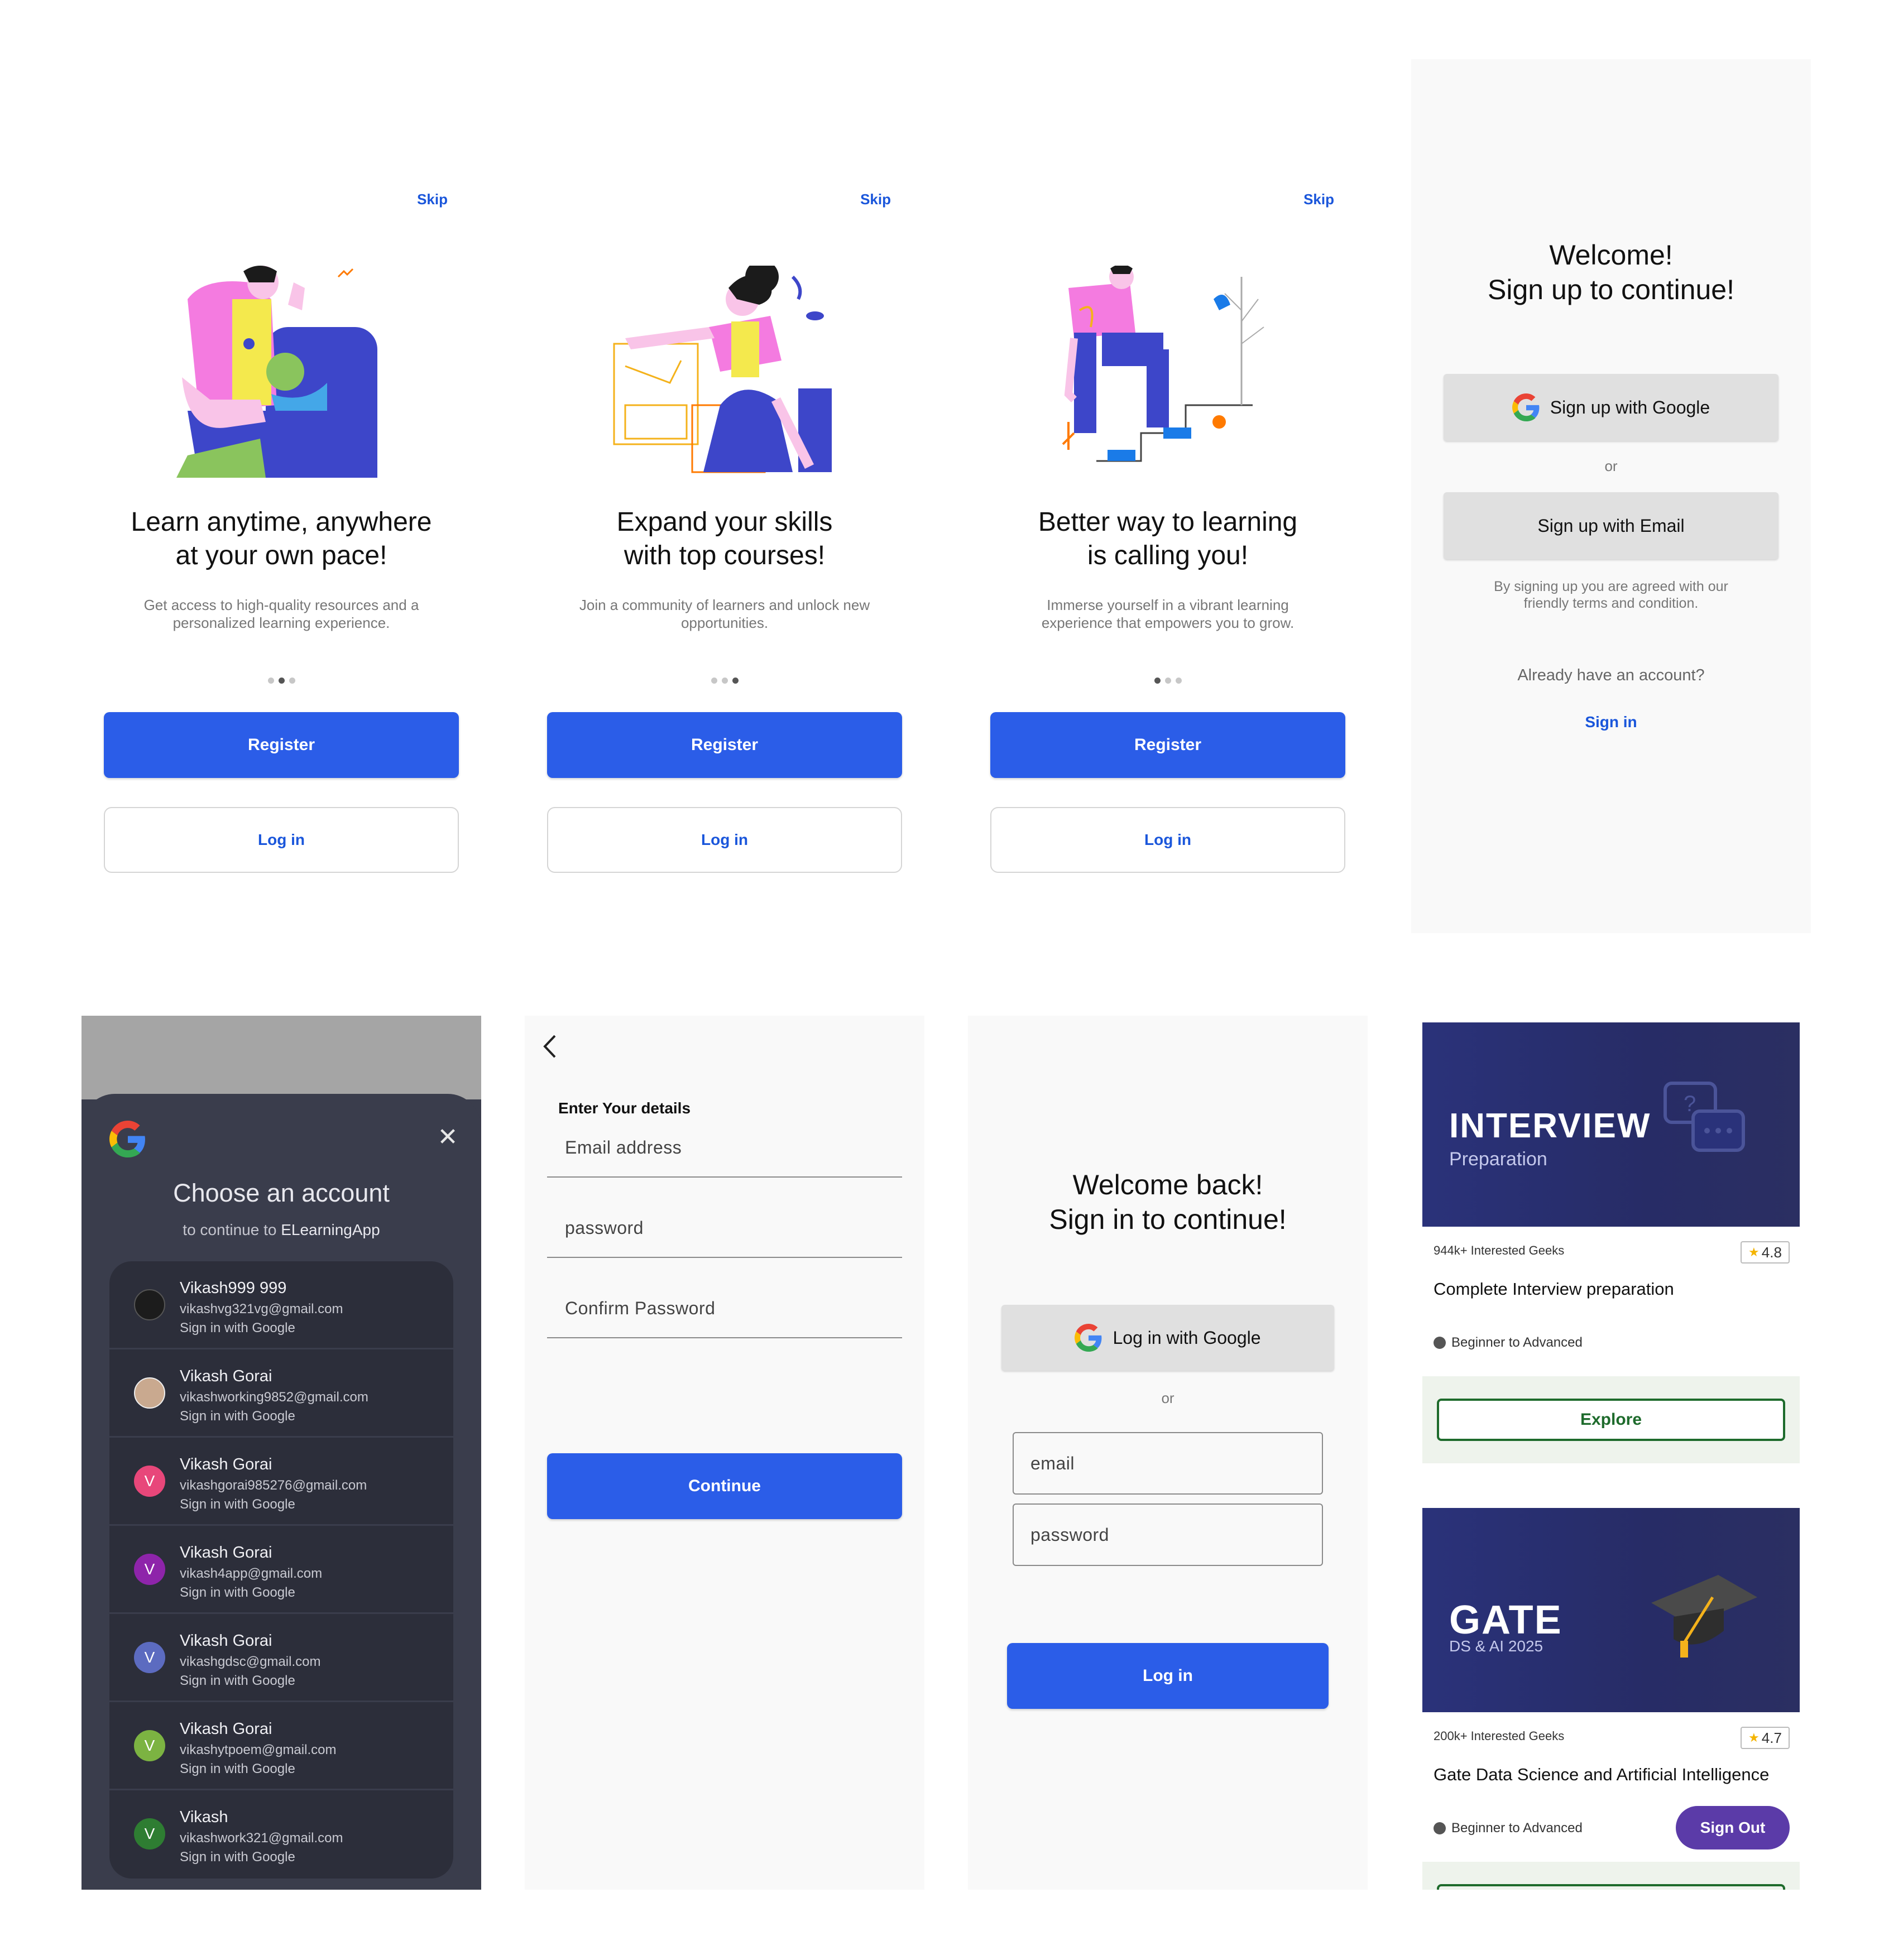  What do you see at coordinates (149, 1393) in the screenshot?
I see `avatar` at bounding box center [149, 1393].